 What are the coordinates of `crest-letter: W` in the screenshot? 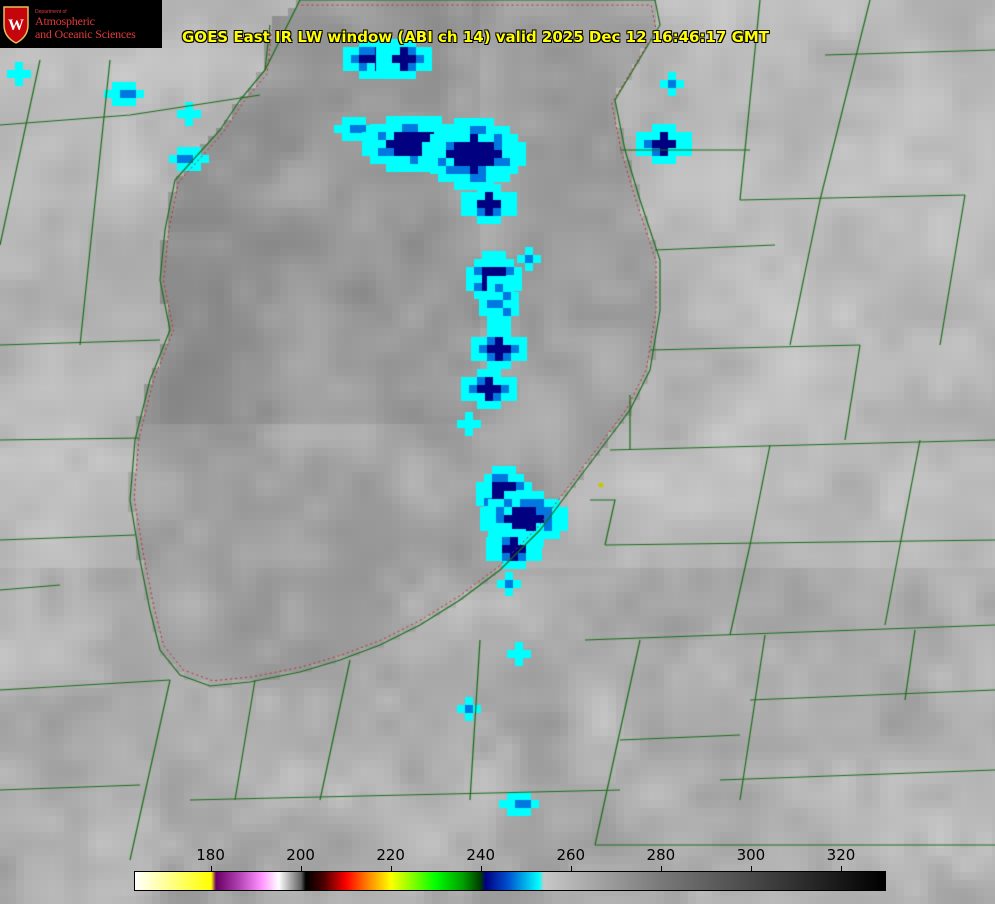 It's located at (16, 25).